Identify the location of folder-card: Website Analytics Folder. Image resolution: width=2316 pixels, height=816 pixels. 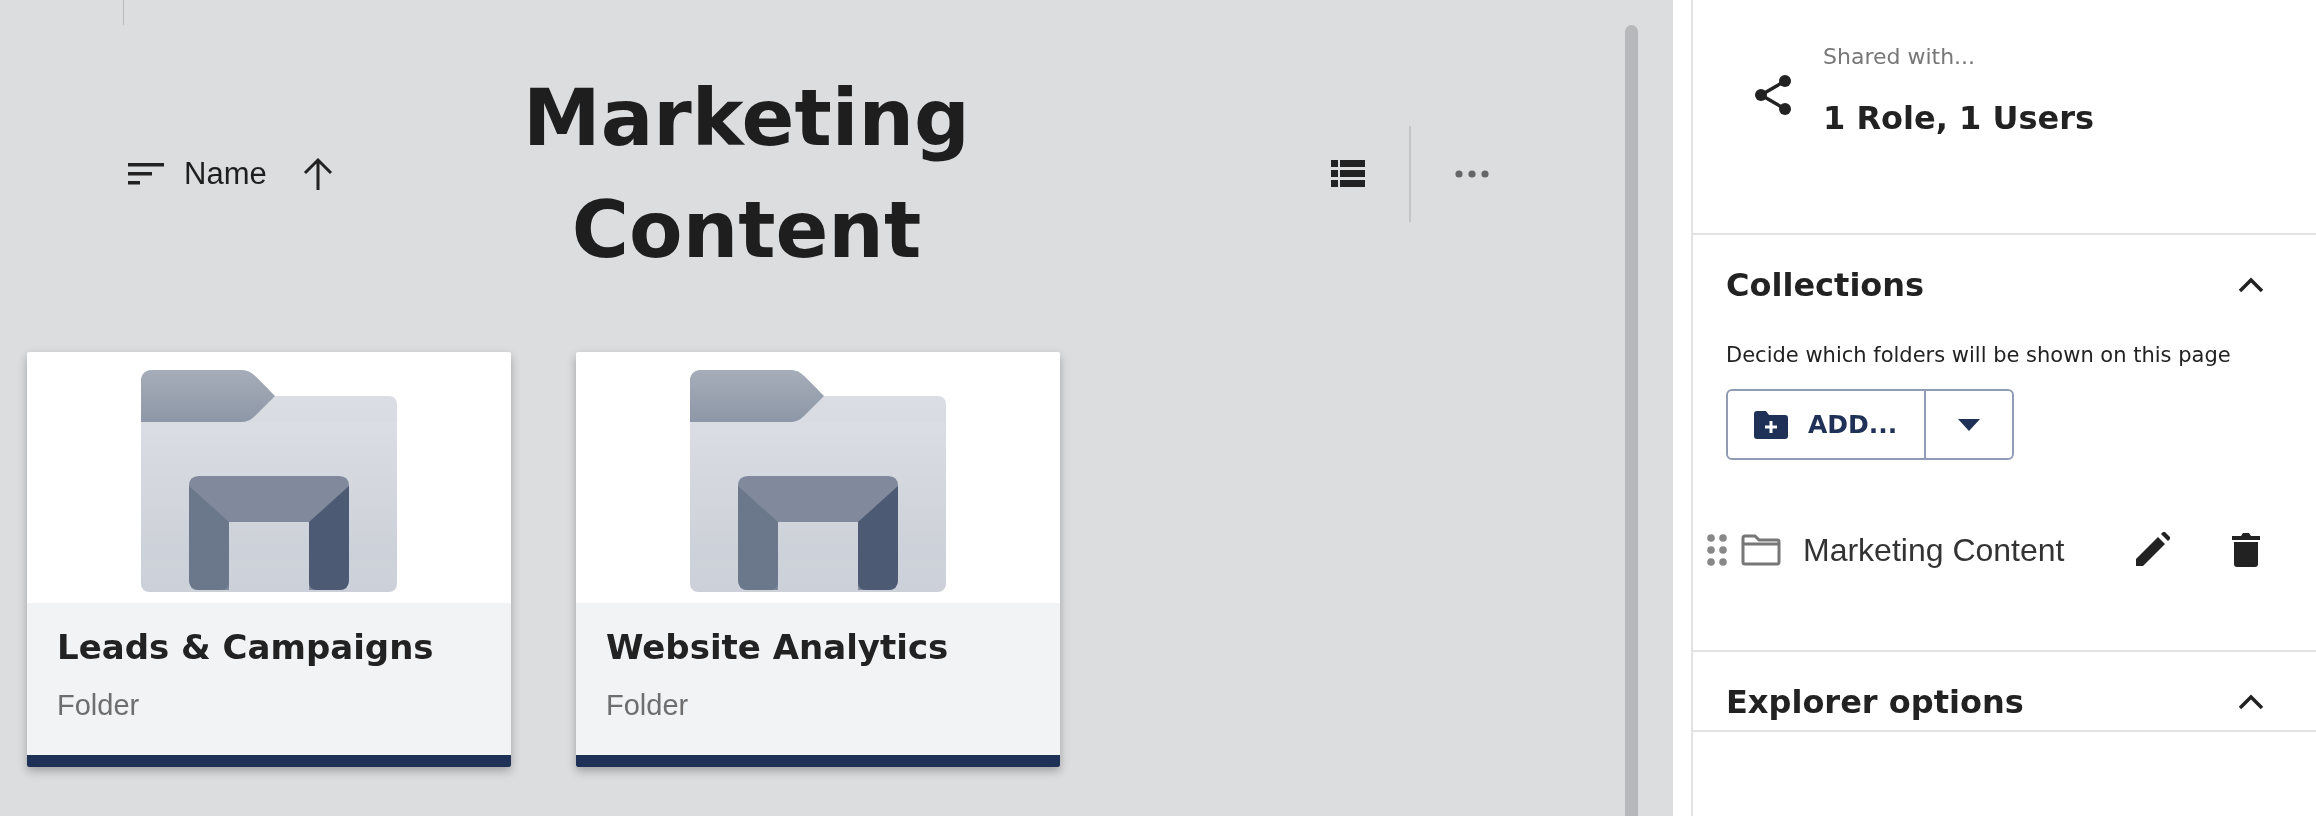
(818, 559).